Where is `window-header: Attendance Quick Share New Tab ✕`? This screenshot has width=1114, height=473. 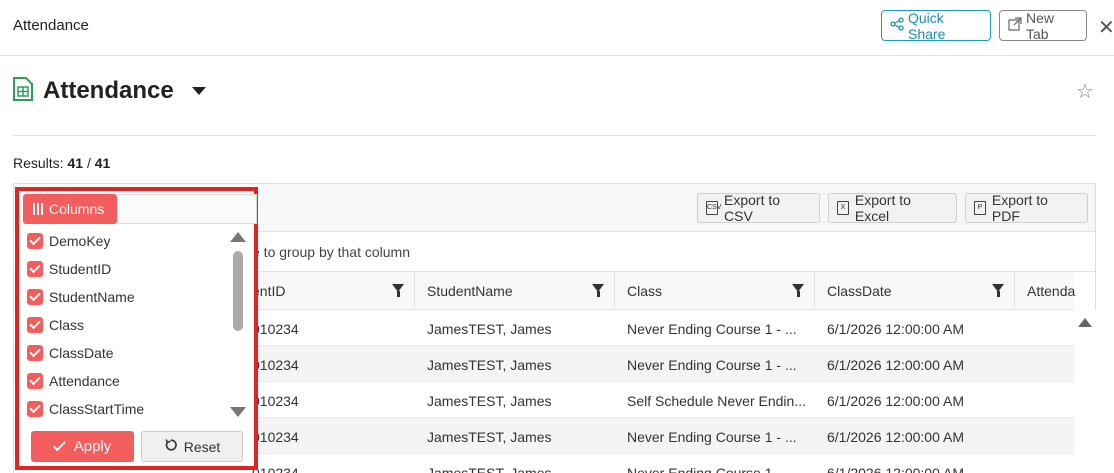 window-header: Attendance Quick Share New Tab ✕ is located at coordinates (557, 28).